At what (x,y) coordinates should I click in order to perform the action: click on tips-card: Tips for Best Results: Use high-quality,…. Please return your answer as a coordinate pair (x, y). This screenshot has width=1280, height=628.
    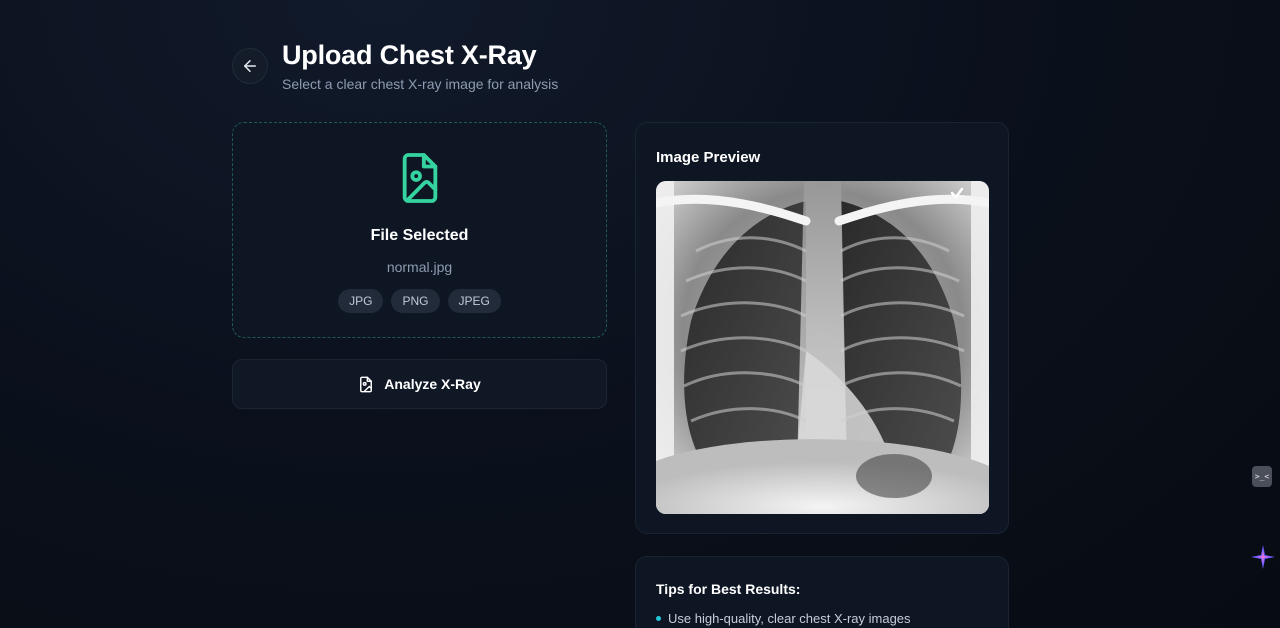
    Looking at the image, I should click on (822, 592).